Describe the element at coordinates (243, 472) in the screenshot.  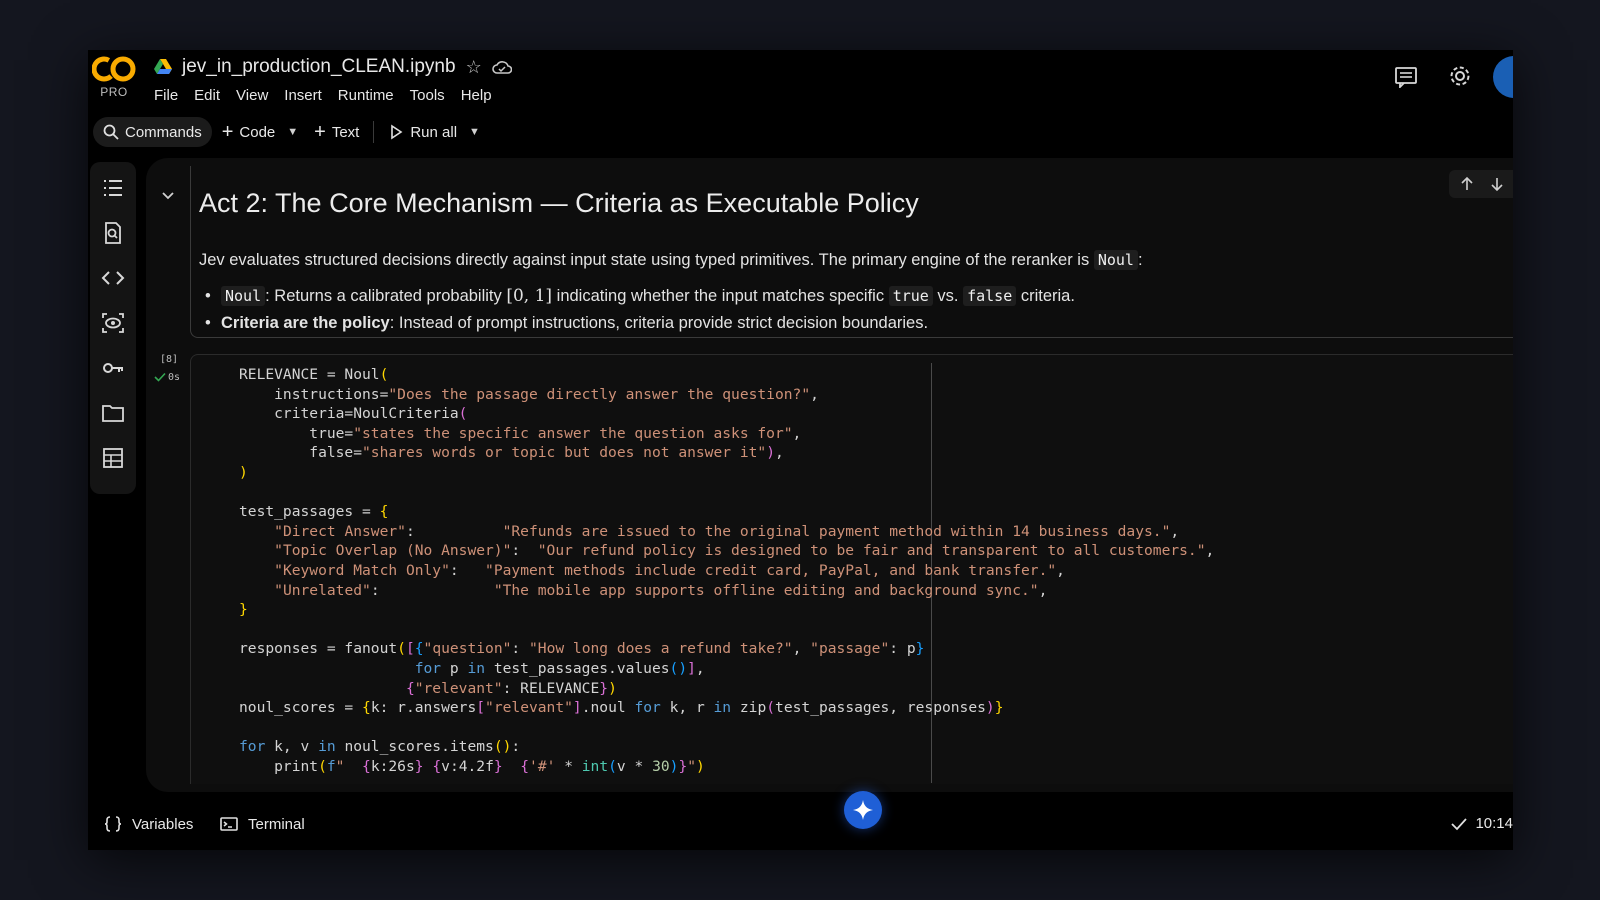
I see `code-line: )` at that location.